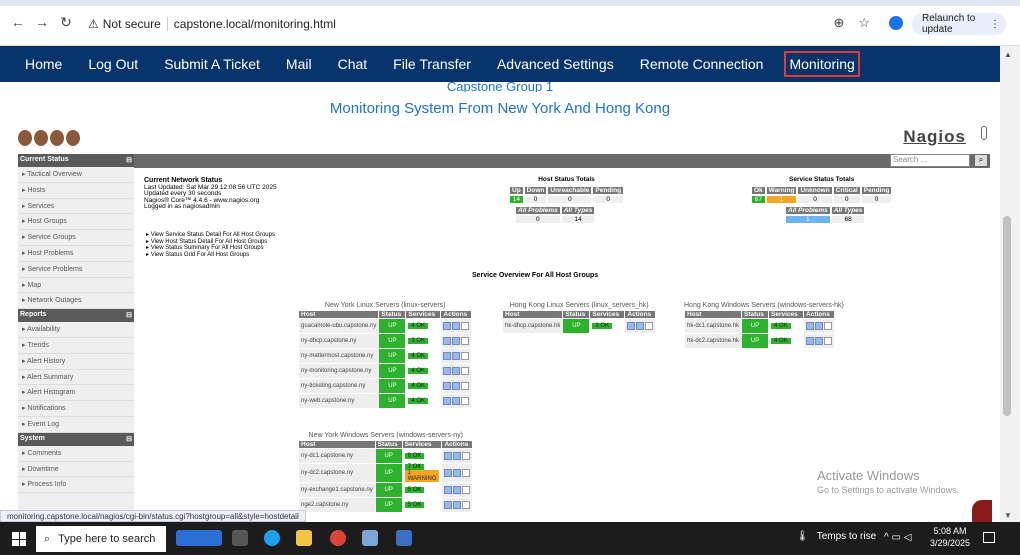  I want to click on search-icon: ⌕, so click(981, 160).